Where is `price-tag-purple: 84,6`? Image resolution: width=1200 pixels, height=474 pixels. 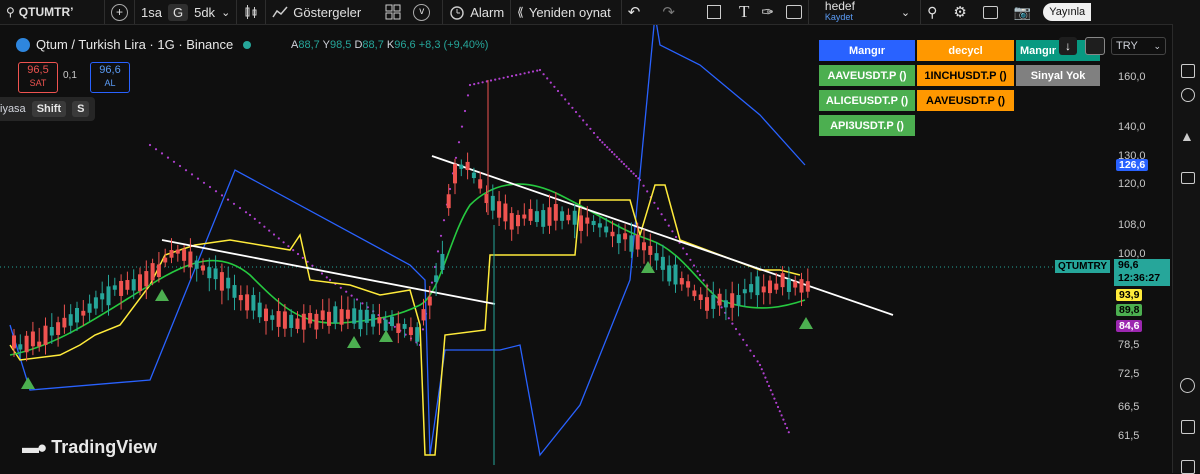 price-tag-purple: 84,6 is located at coordinates (1129, 326).